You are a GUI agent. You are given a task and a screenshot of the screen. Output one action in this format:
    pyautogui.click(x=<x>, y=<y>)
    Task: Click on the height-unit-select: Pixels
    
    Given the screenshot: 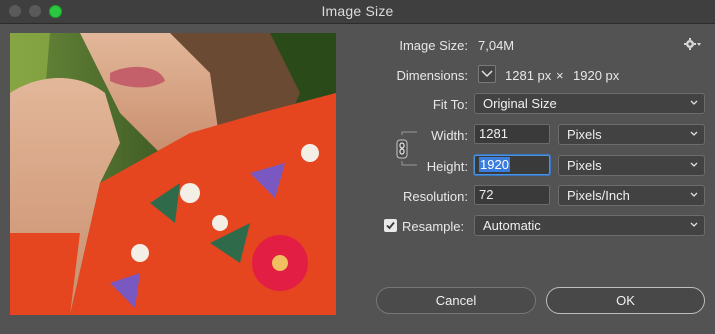 What is the action you would take?
    pyautogui.click(x=631, y=165)
    